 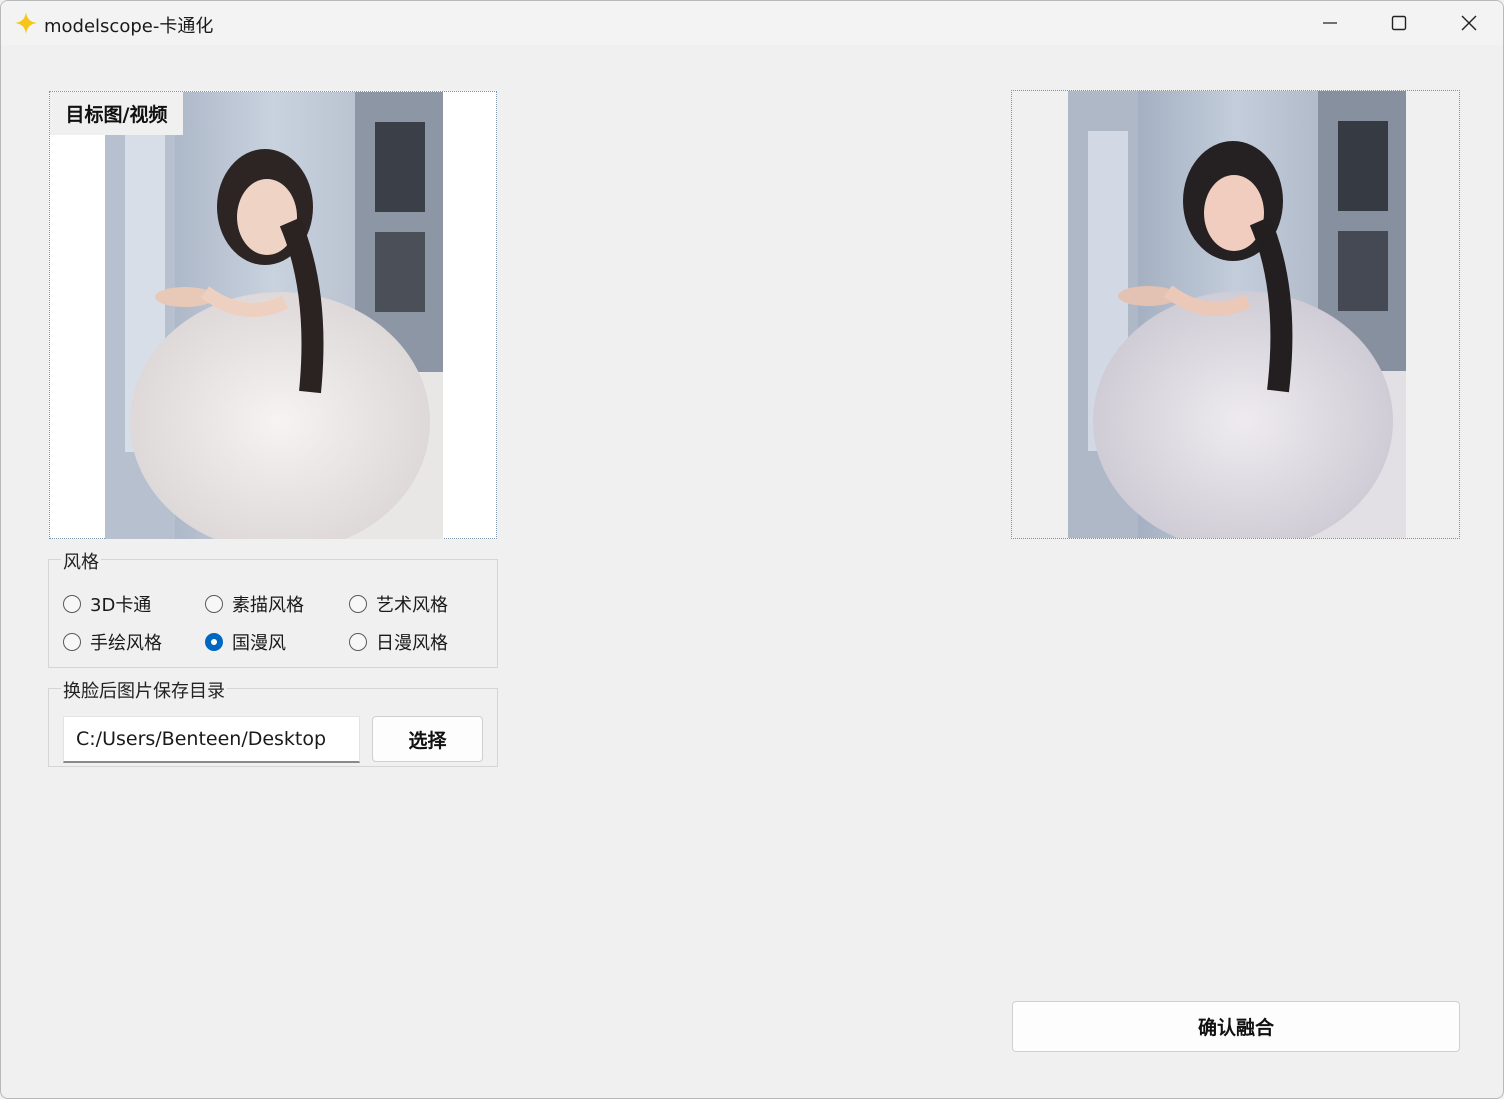 What do you see at coordinates (259, 643) in the screenshot?
I see `radio-label: 国漫风` at bounding box center [259, 643].